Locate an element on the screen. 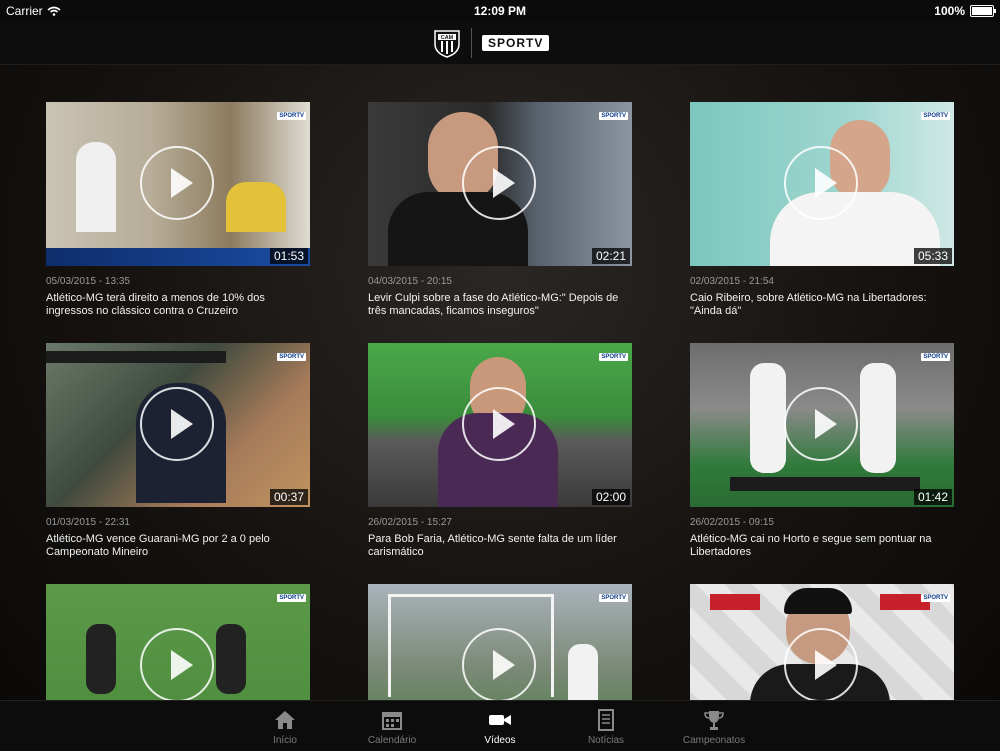  tab-label: Início is located at coordinates (285, 740).